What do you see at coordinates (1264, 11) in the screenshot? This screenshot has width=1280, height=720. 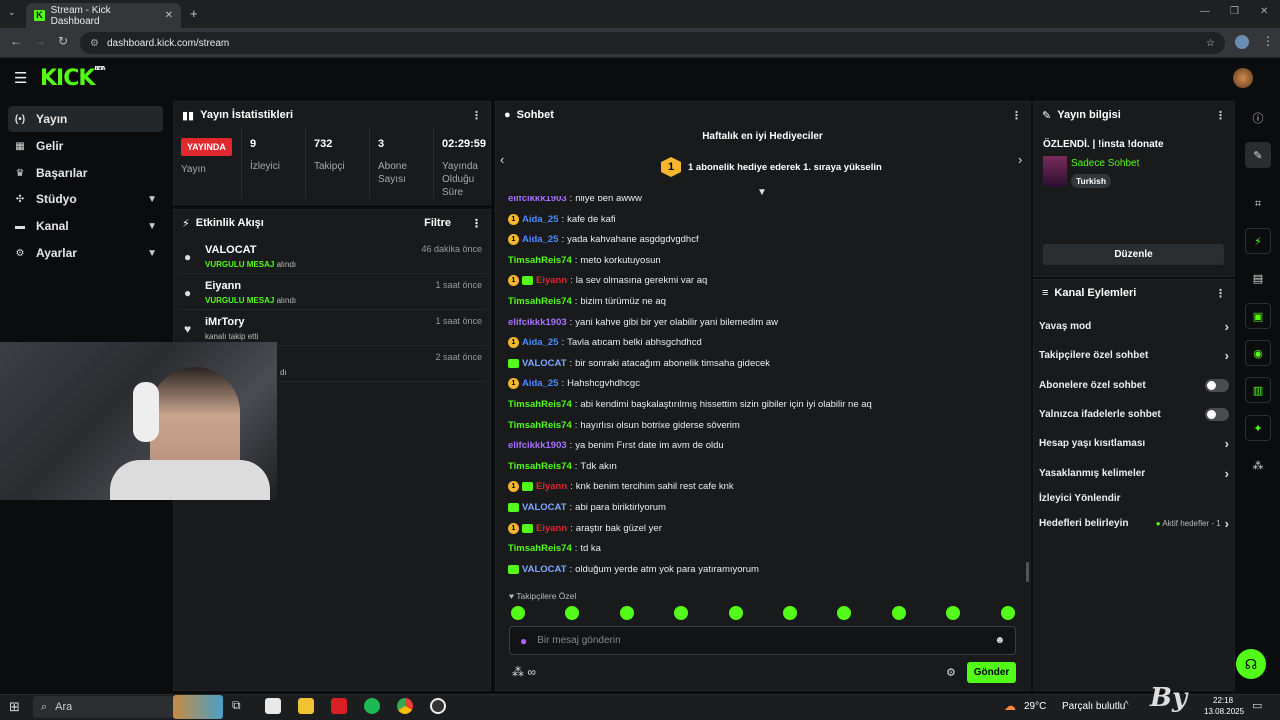 I see `close-window-icon: ✕` at bounding box center [1264, 11].